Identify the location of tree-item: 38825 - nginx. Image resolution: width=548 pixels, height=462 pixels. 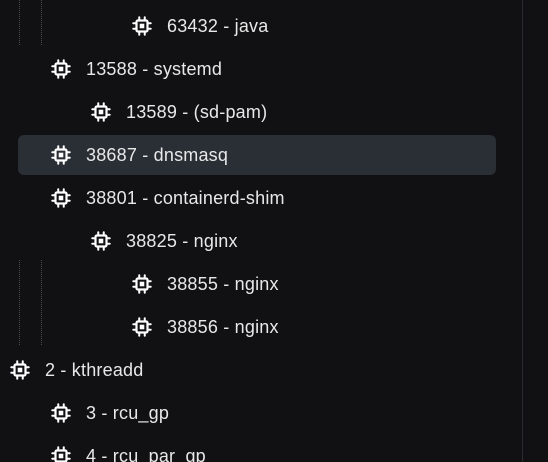
(164, 241).